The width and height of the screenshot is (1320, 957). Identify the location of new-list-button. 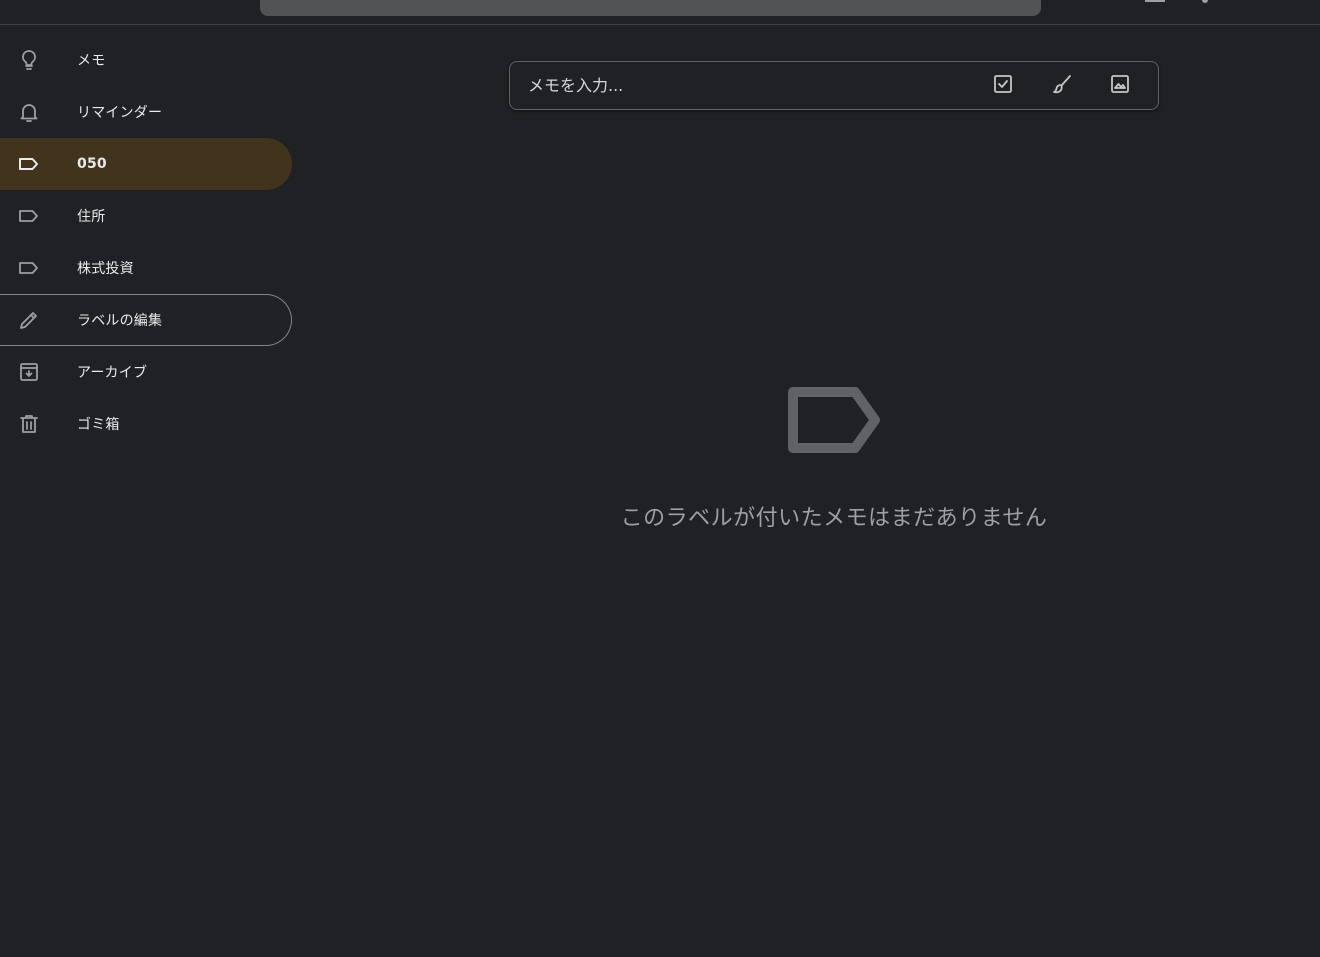
(1003, 86).